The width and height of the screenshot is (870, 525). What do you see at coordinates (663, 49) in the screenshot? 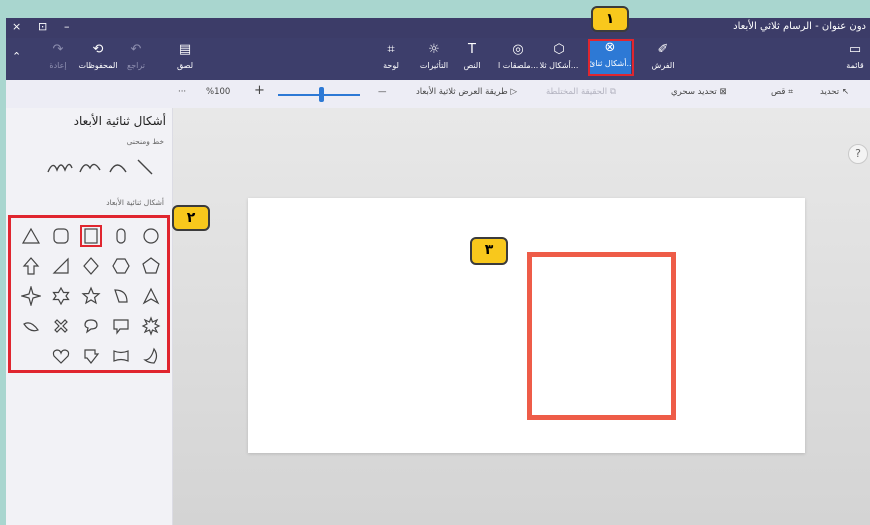
I see `brush-icon: ✐` at bounding box center [663, 49].